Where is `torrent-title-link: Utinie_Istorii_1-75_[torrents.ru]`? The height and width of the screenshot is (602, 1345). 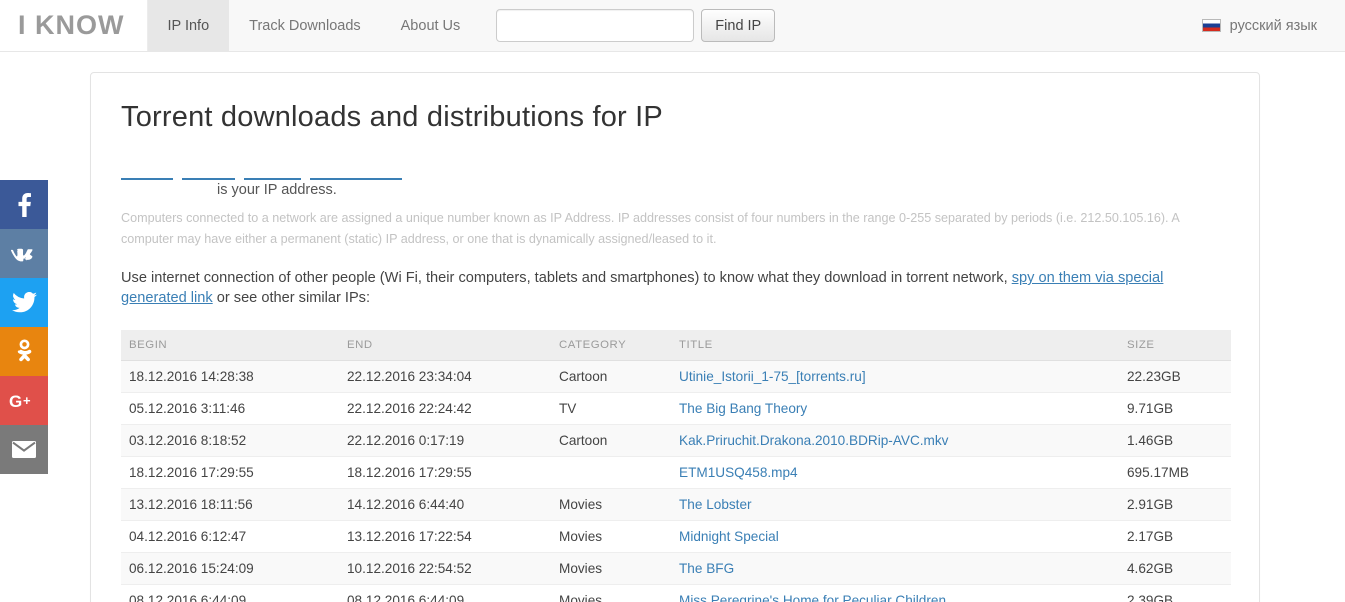
torrent-title-link: Utinie_Istorii_1-75_[torrents.ru] is located at coordinates (772, 376).